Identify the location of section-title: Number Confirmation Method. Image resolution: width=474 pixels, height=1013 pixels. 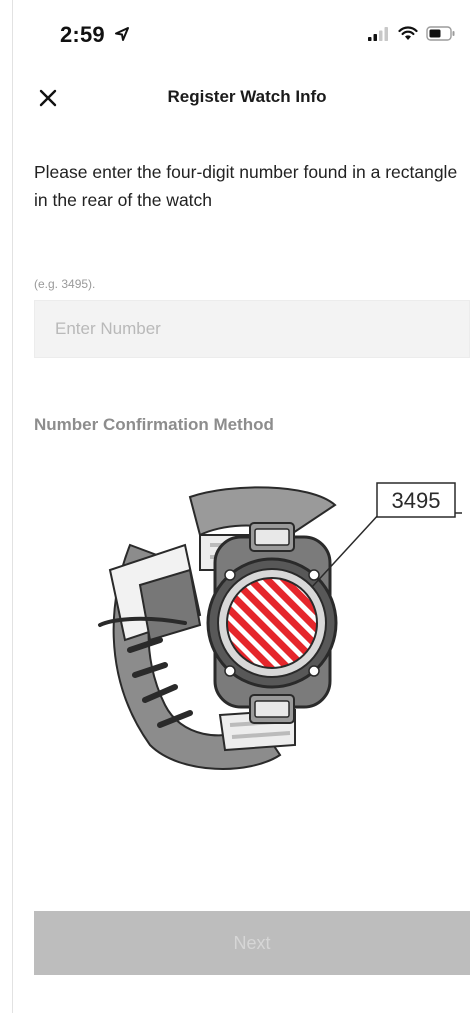
(154, 424).